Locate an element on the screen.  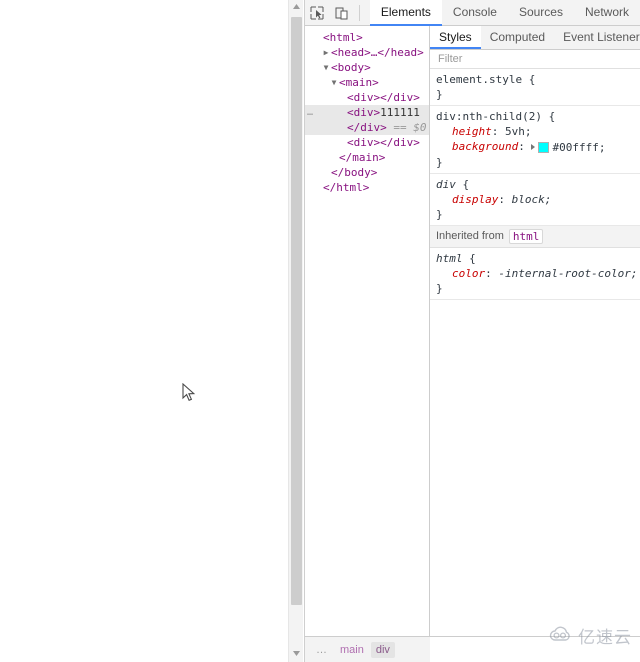
dom-row-markup: <div>111111 is located at coordinates (383, 112).